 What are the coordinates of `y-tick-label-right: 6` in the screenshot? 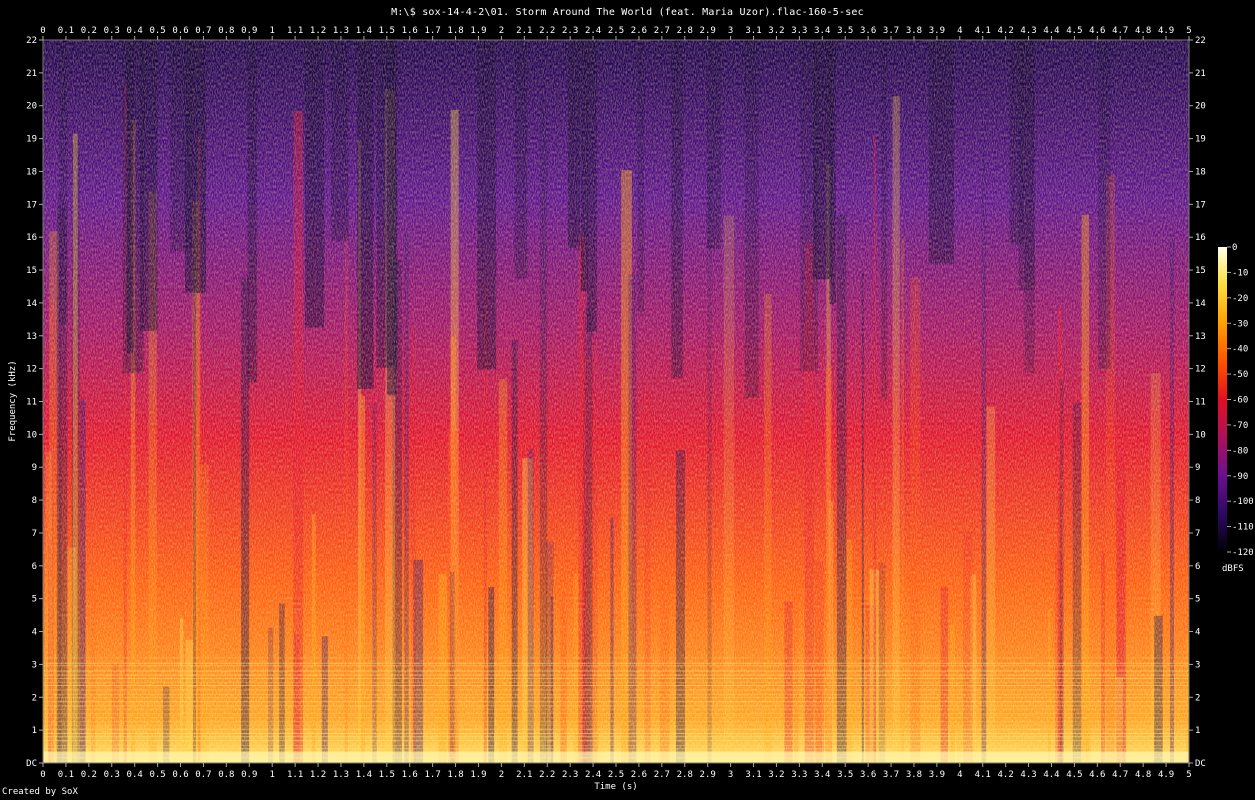 It's located at (1197, 567).